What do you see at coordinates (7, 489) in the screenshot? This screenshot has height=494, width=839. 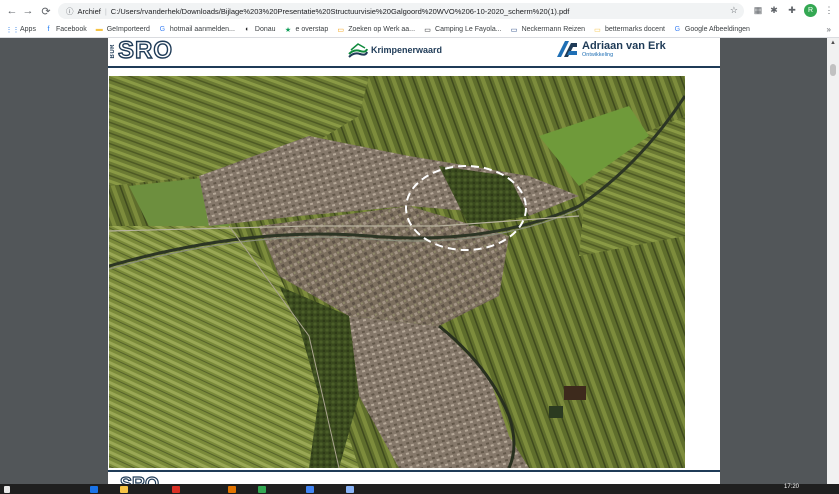 I see `start-icon` at bounding box center [7, 489].